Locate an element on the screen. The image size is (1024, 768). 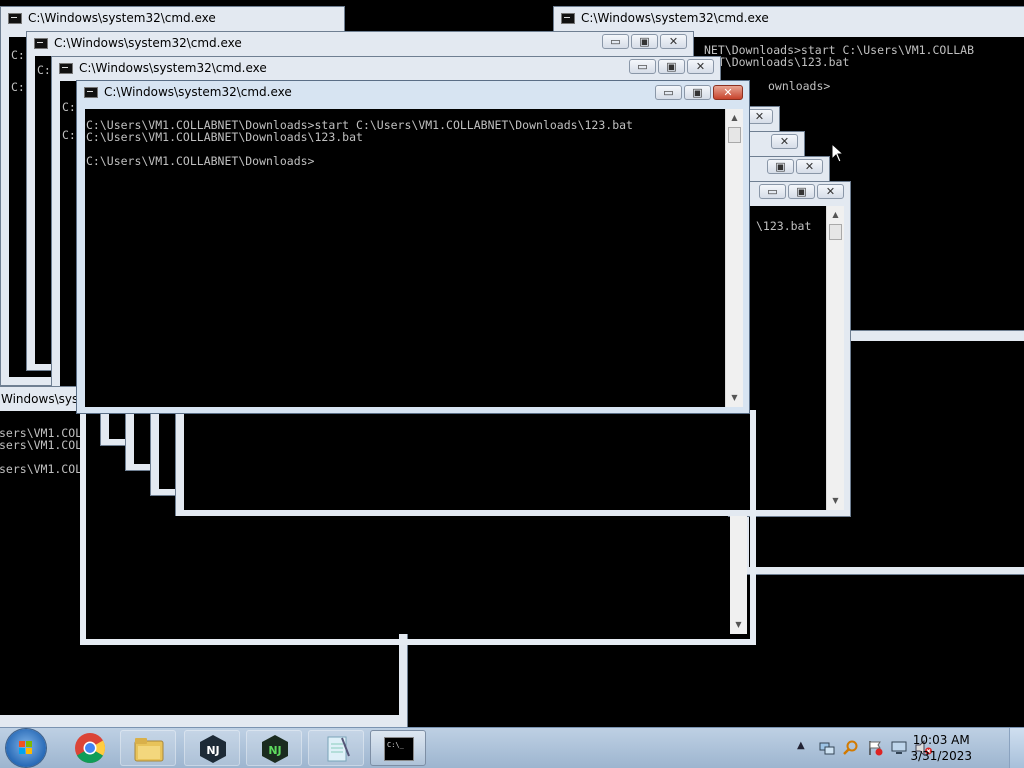
folder-icon is located at coordinates (149, 750).